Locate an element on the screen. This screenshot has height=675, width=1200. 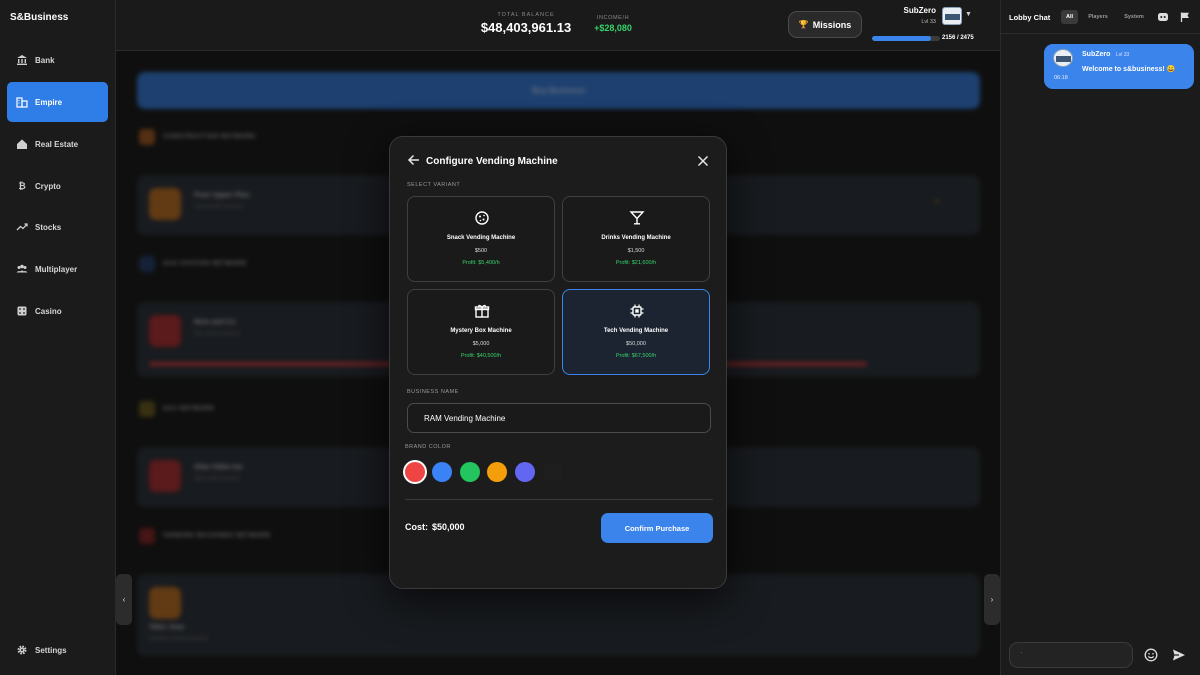
color-swatch-blue is located at coordinates (442, 472).